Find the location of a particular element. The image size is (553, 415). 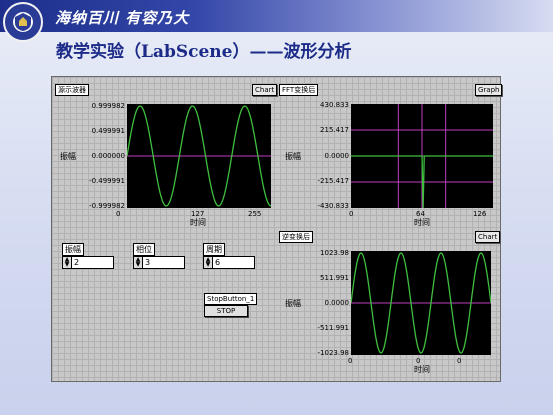

inverse-ytick: 1023.98 is located at coordinates (334, 253).